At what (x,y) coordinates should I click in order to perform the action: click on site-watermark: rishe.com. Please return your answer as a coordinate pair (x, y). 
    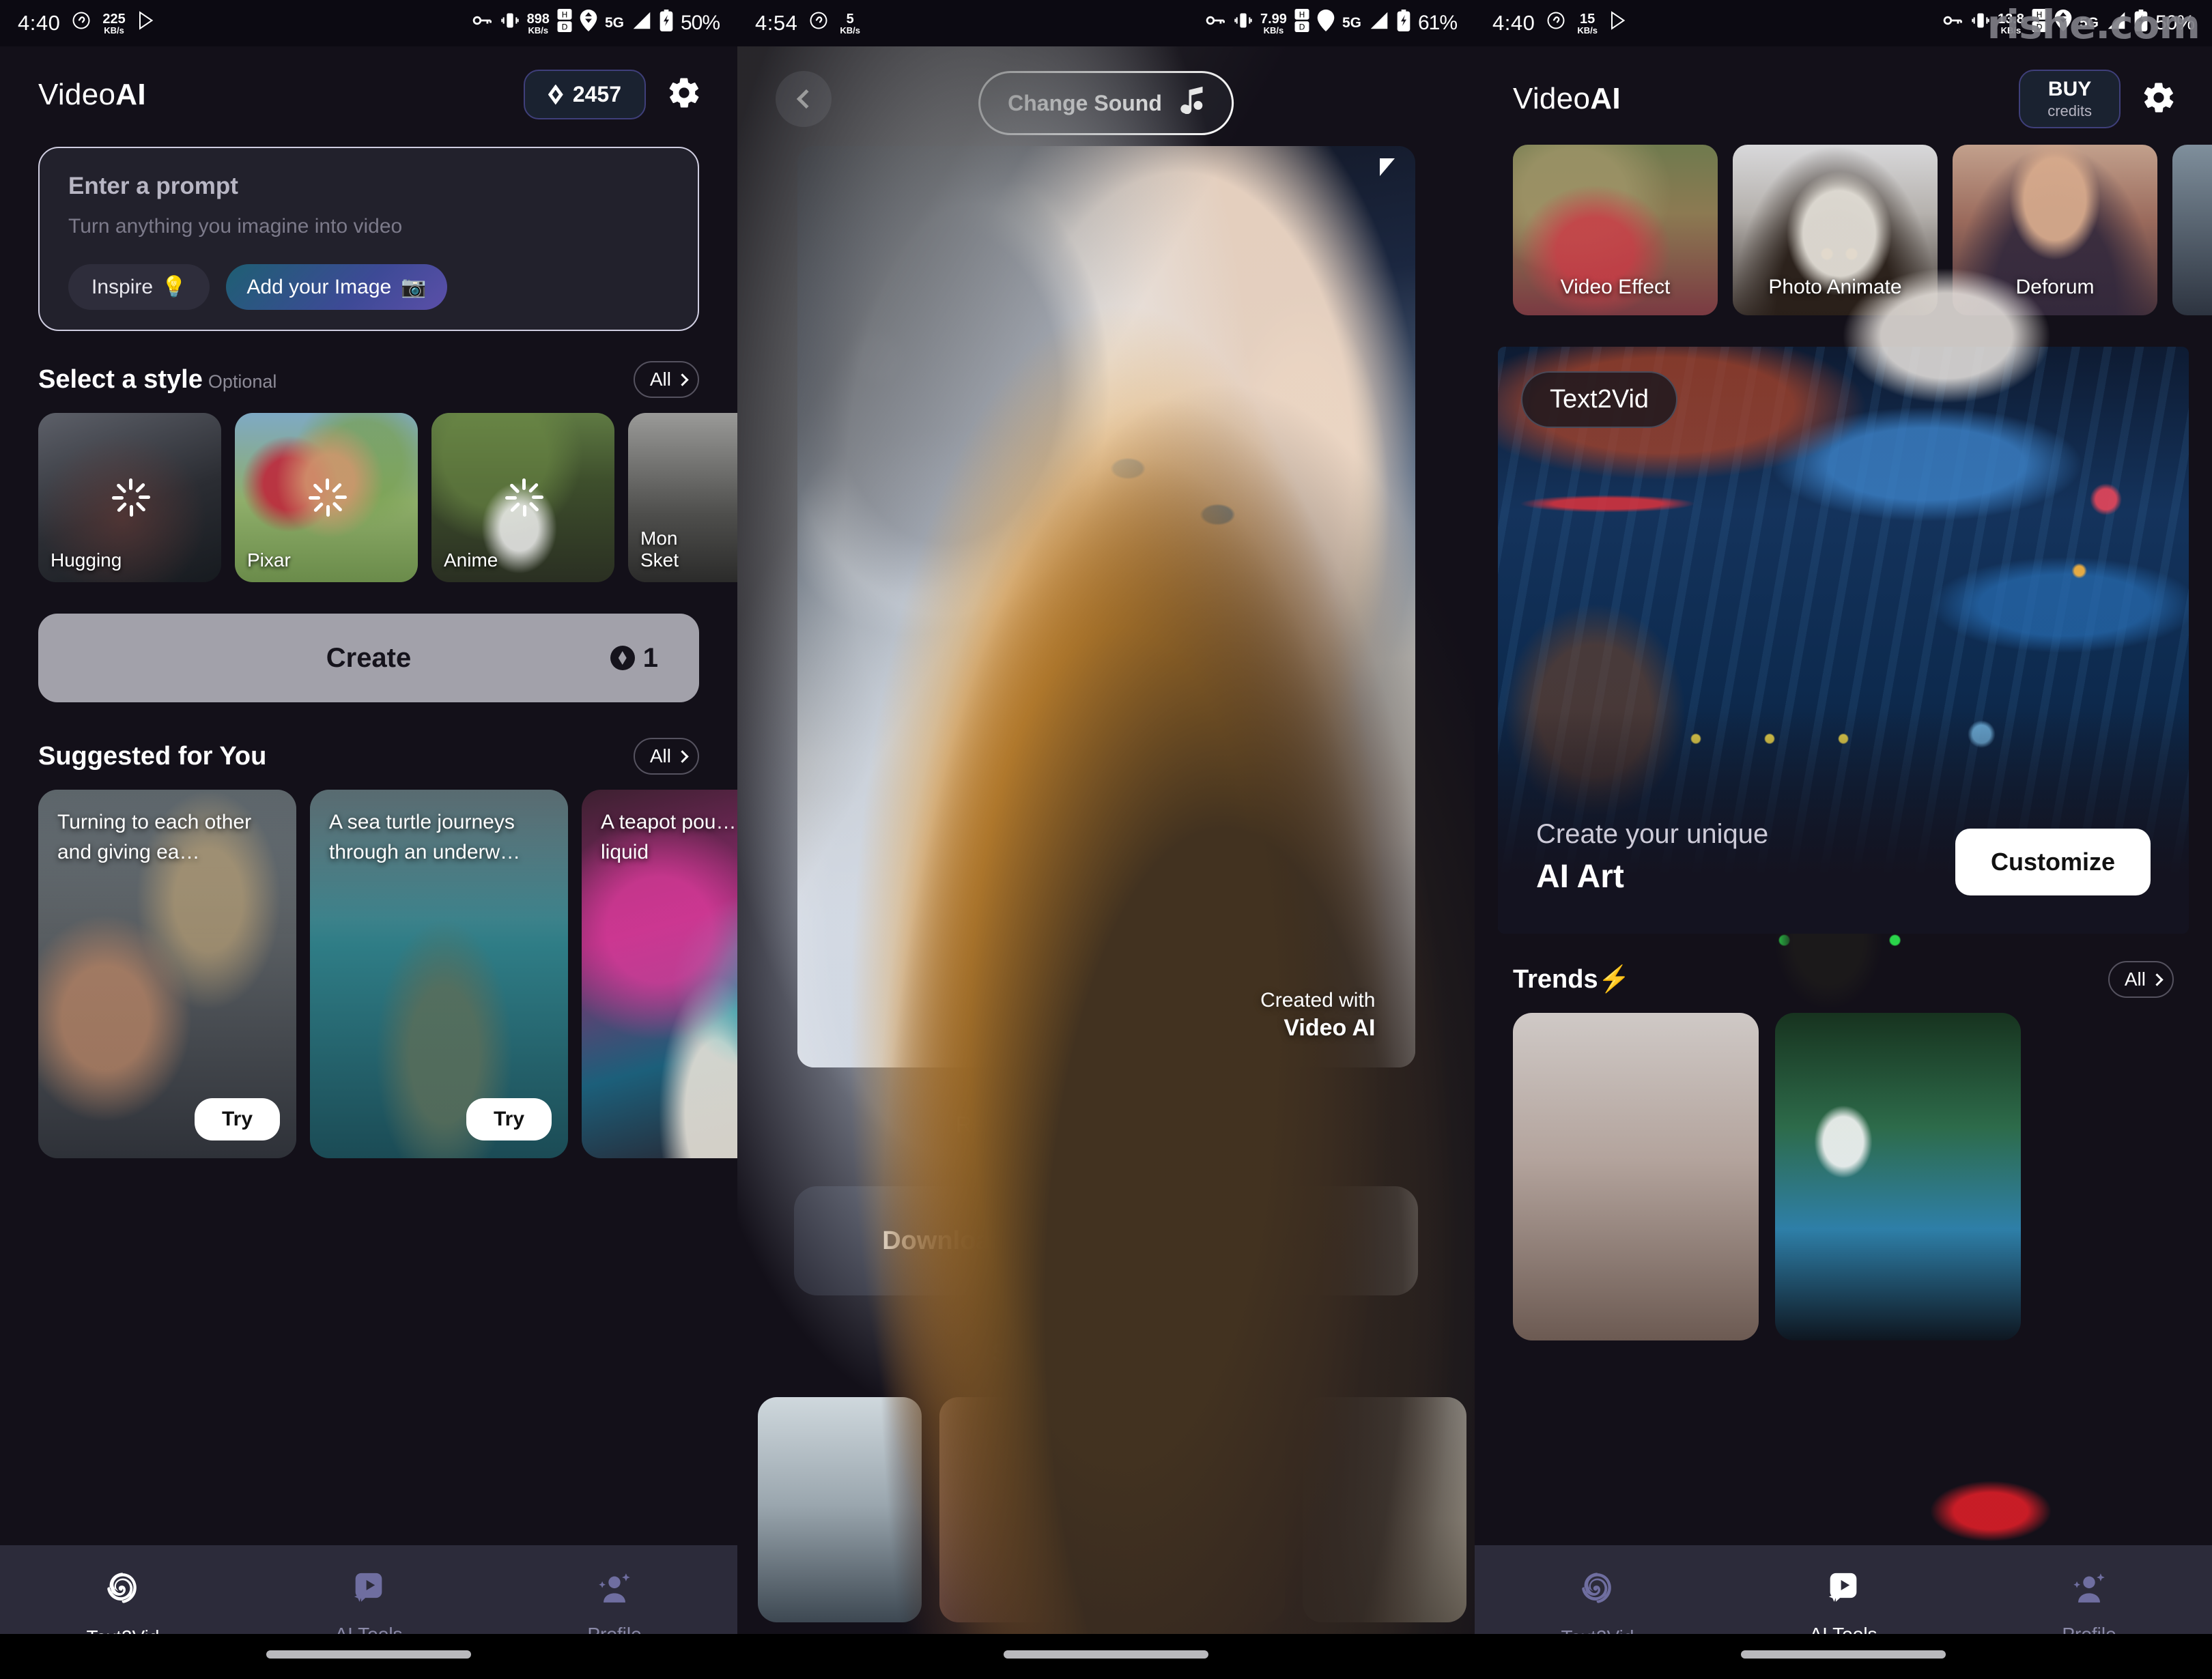
    Looking at the image, I should click on (2093, 24).